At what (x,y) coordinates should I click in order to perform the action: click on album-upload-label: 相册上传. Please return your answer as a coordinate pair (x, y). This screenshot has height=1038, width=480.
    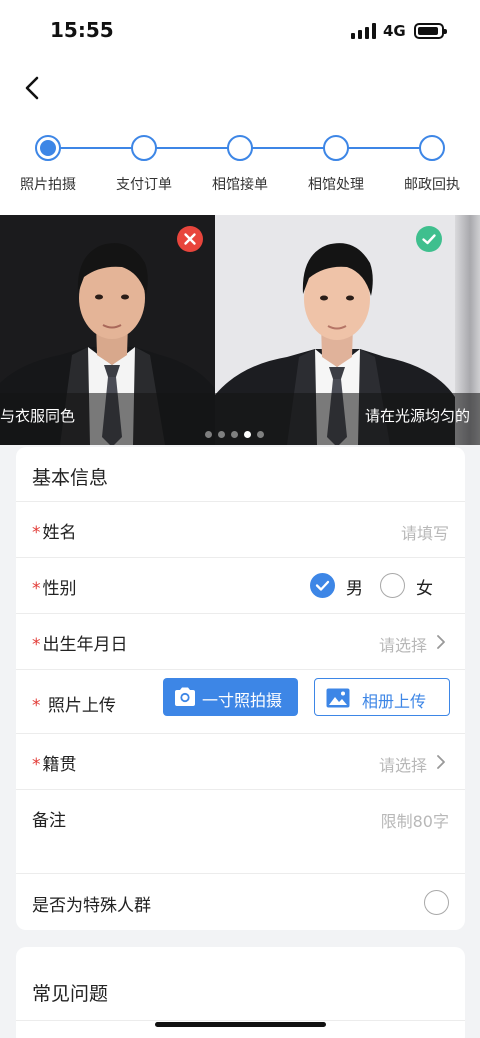
    Looking at the image, I should click on (394, 701).